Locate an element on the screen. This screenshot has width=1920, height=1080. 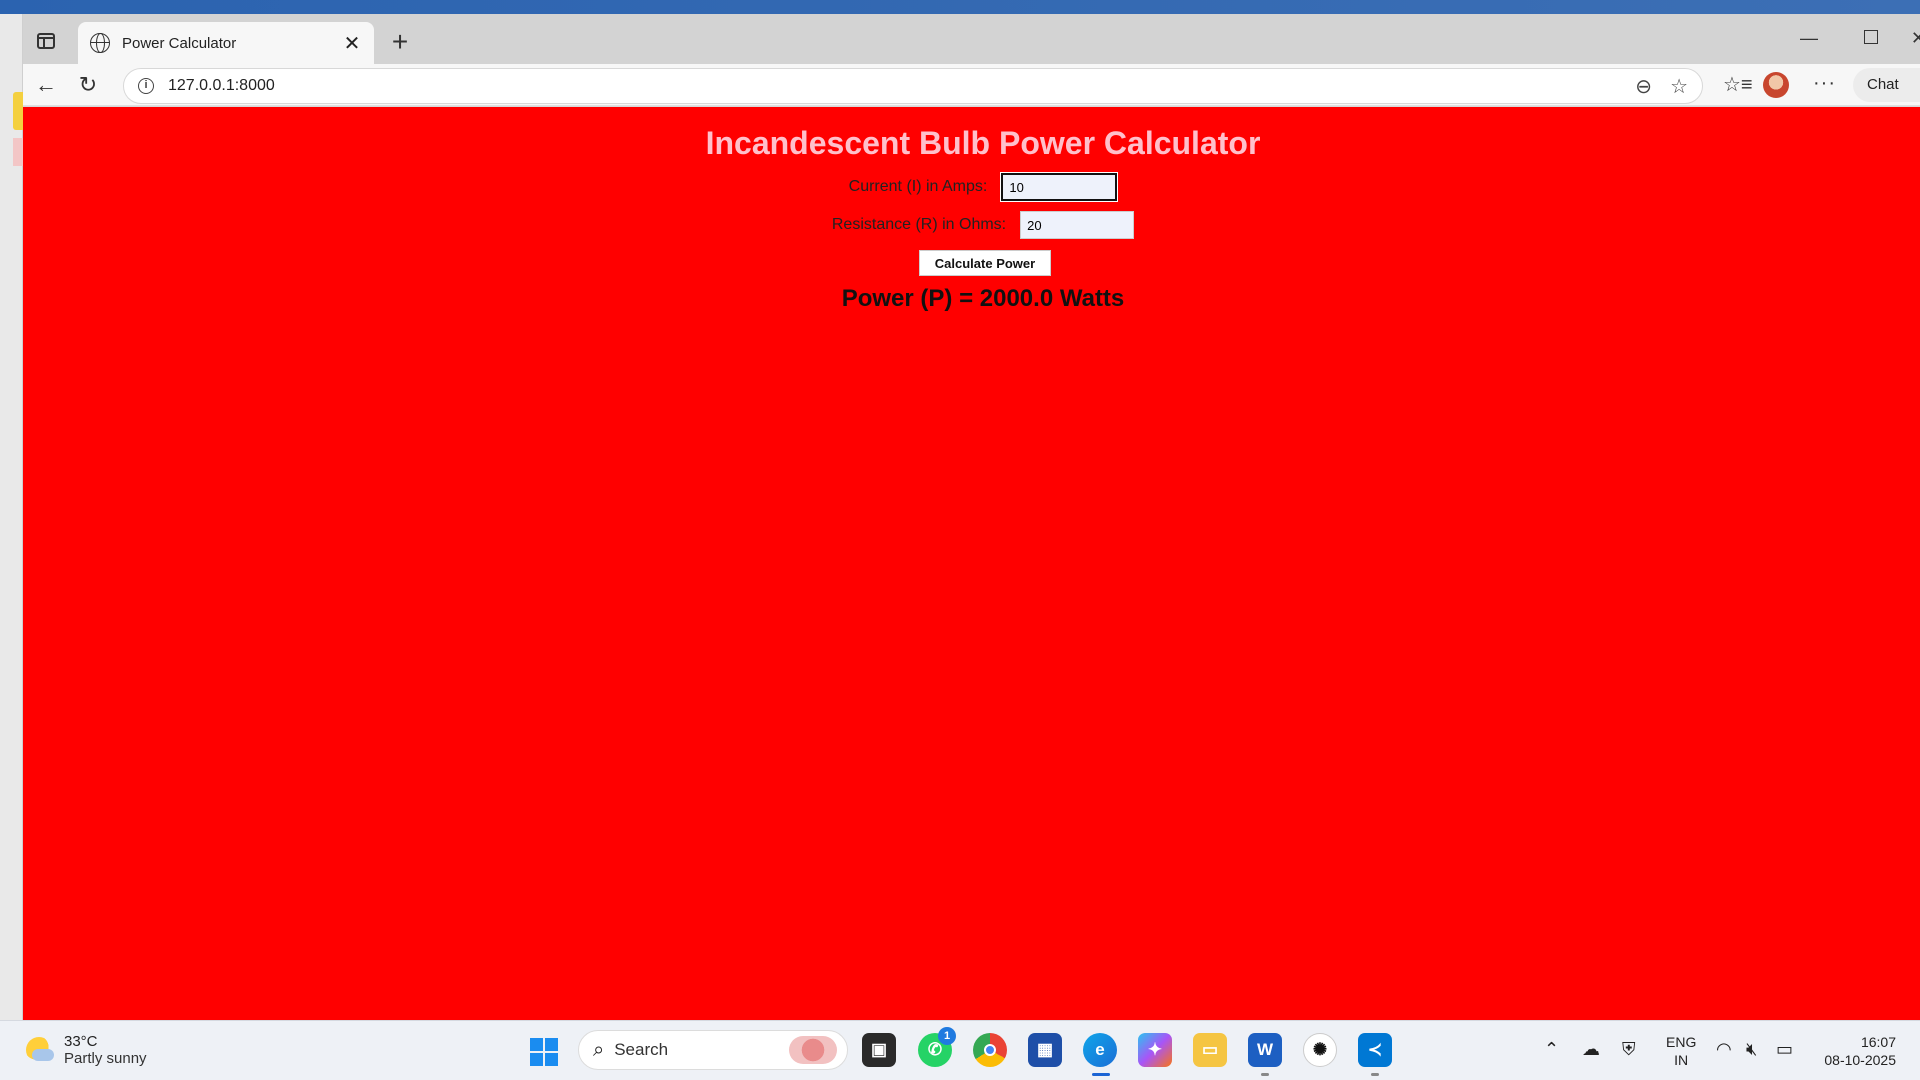
partly-sunny-icon is located at coordinates (40, 1050).